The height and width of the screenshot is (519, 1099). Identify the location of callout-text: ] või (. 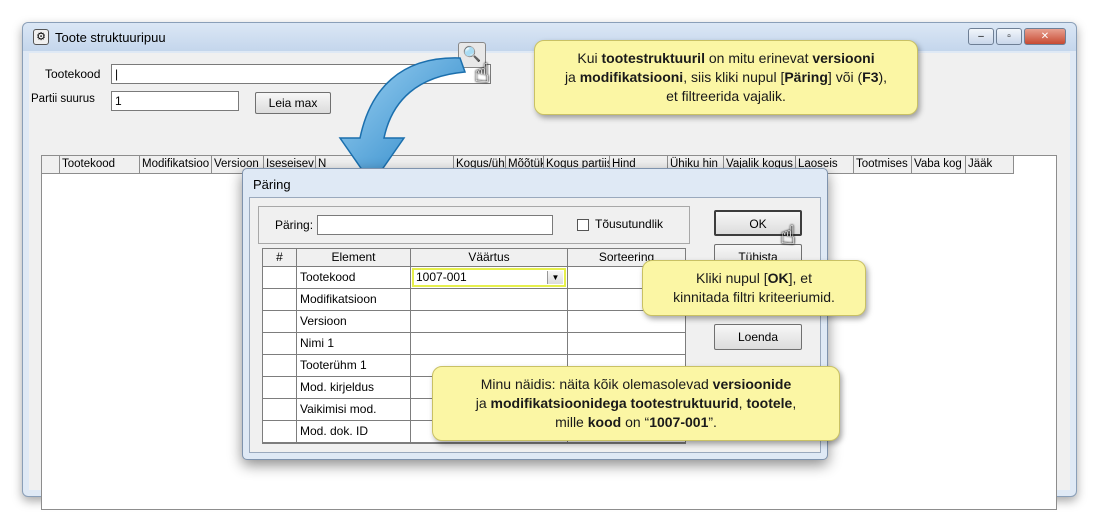
(845, 77).